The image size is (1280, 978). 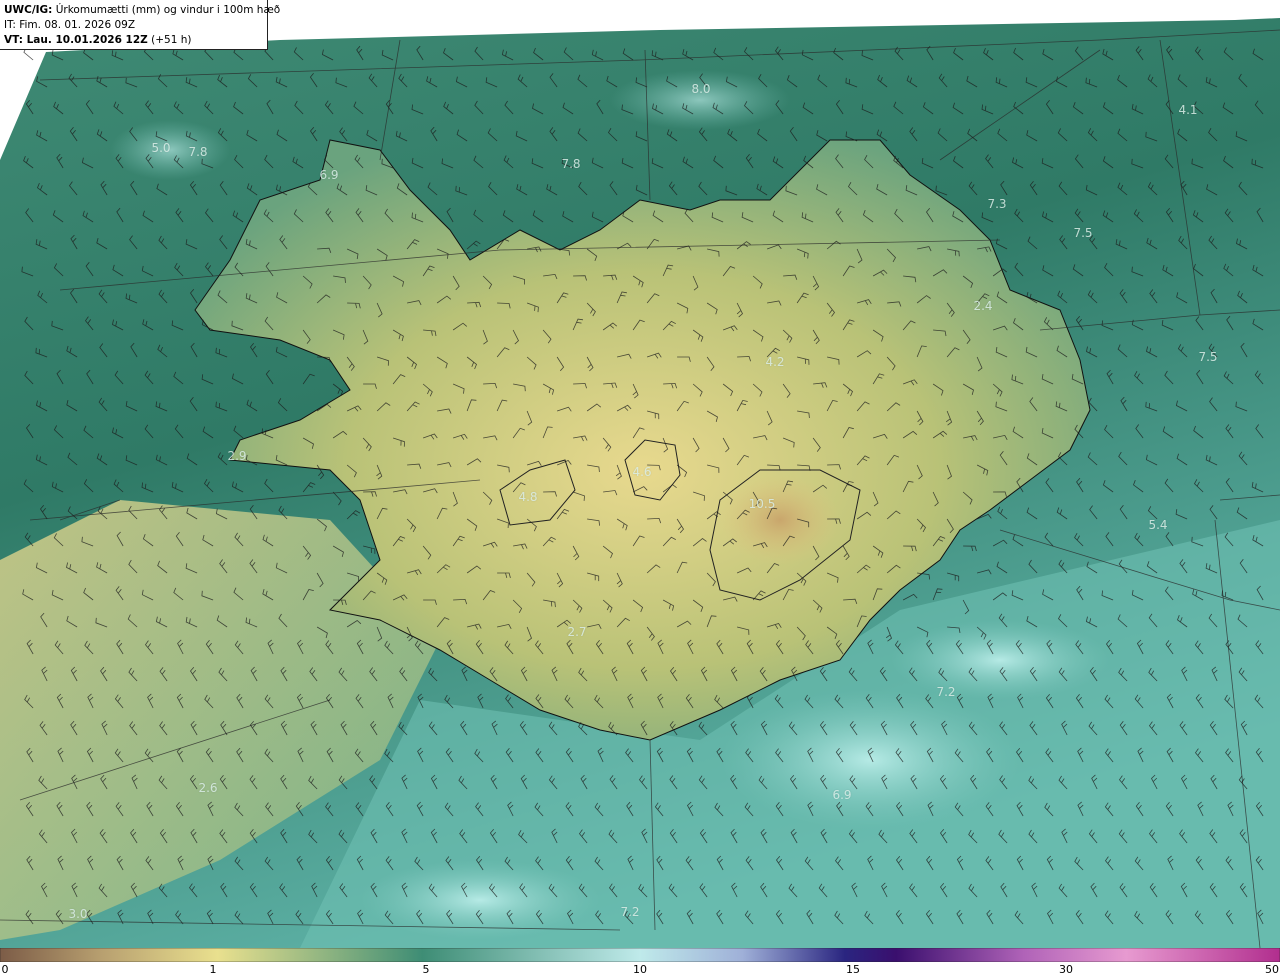 I want to click on model-label: UWC/IG:, so click(x=28, y=10).